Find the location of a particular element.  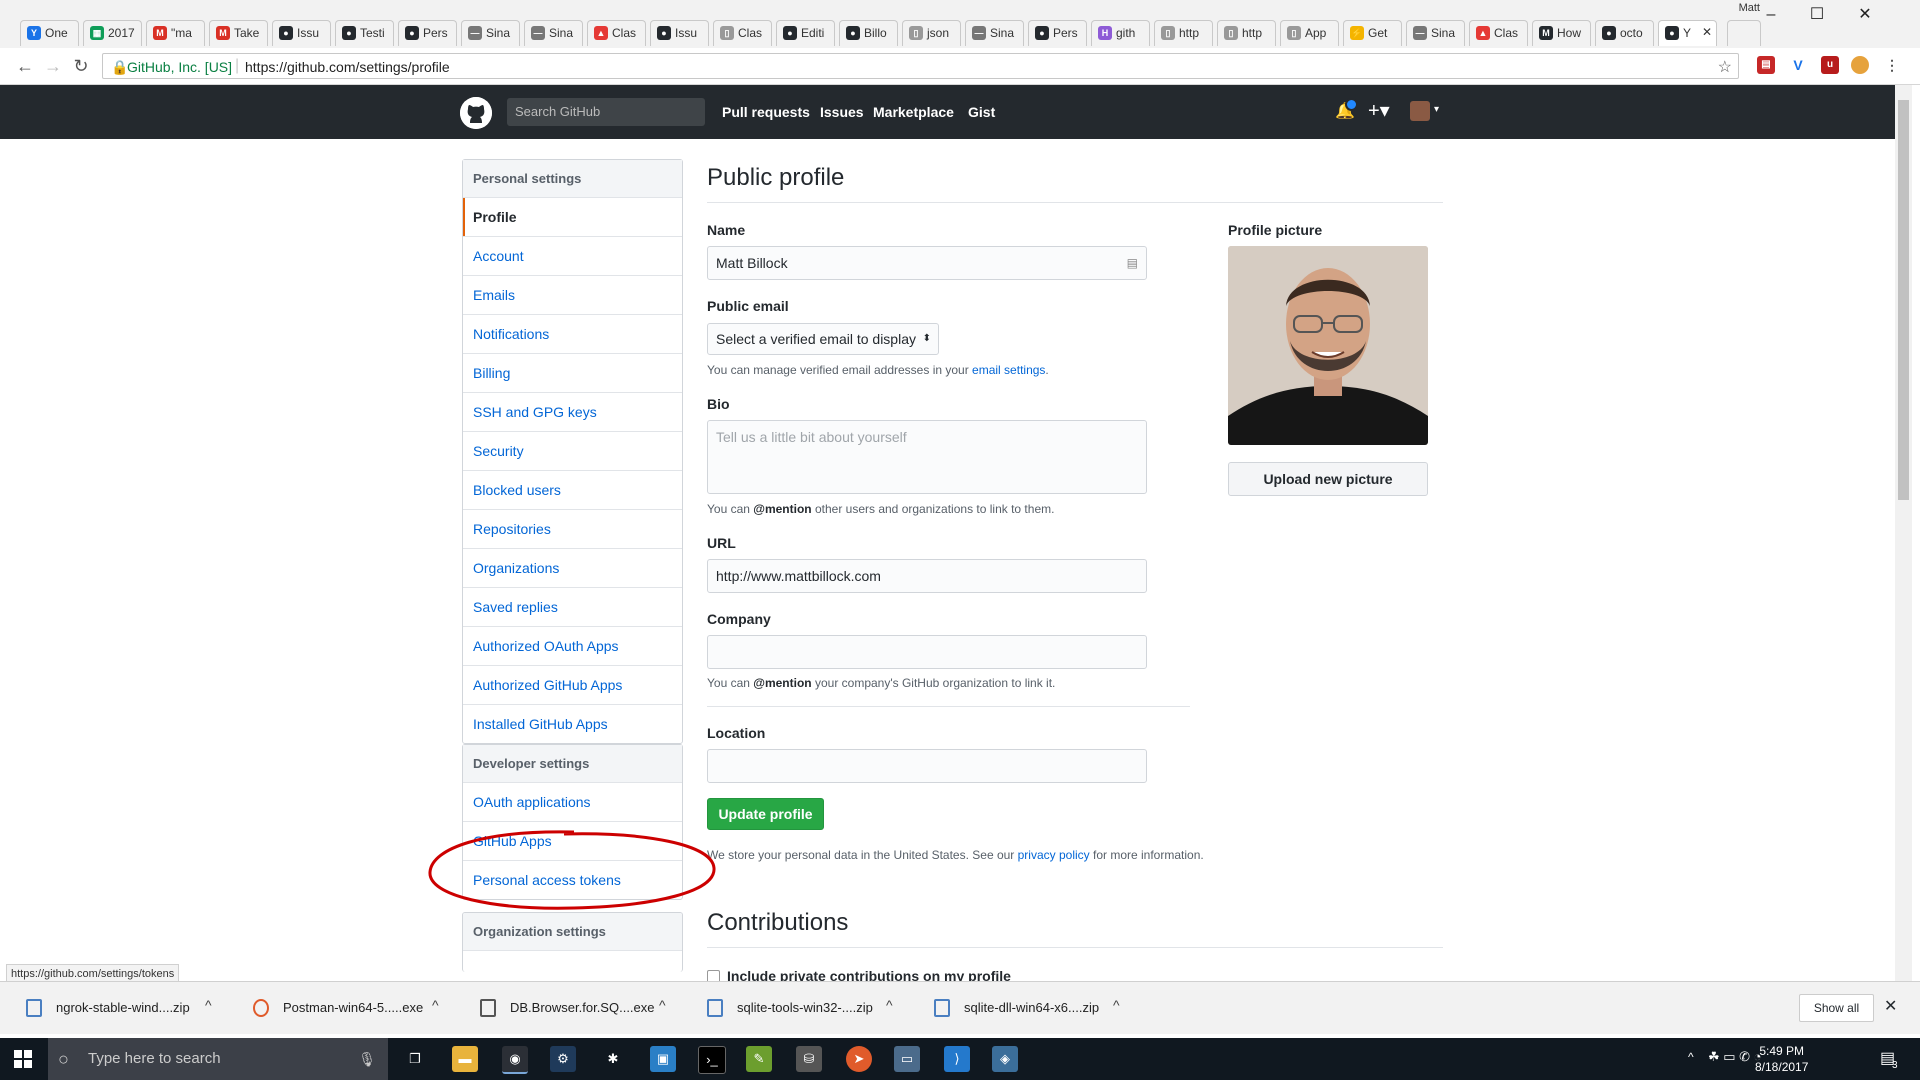

task-view-icon: ❐ is located at coordinates (415, 1059).